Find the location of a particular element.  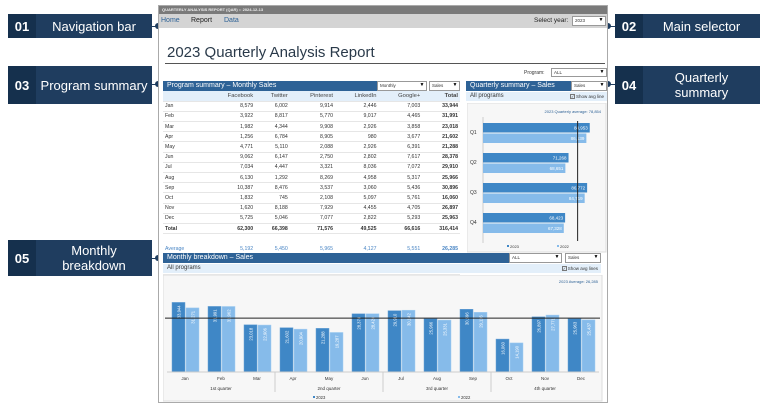

callout-navigation-bar: 01 Navigation bar is located at coordinates (80, 26).